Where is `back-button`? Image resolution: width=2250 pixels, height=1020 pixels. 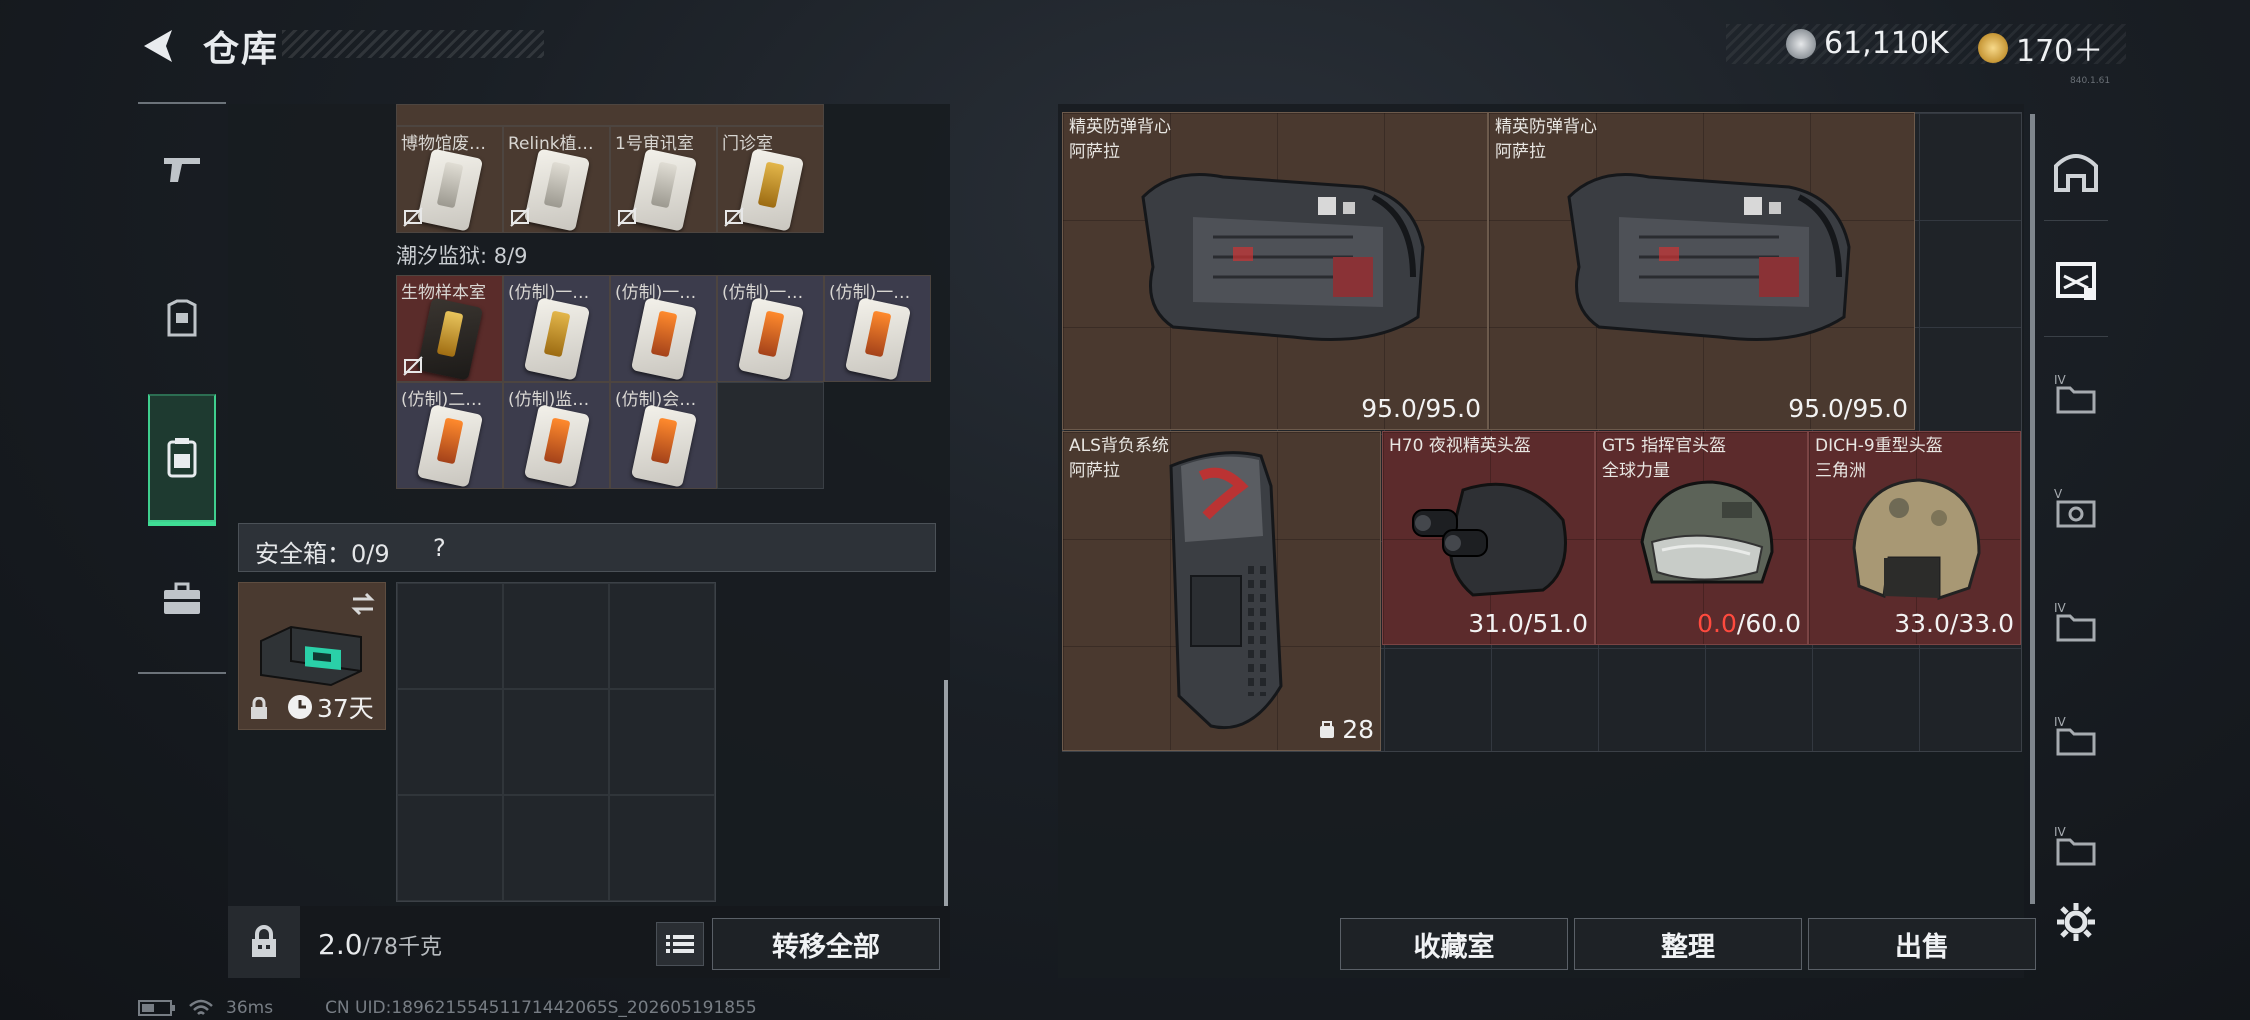
back-button is located at coordinates (160, 46).